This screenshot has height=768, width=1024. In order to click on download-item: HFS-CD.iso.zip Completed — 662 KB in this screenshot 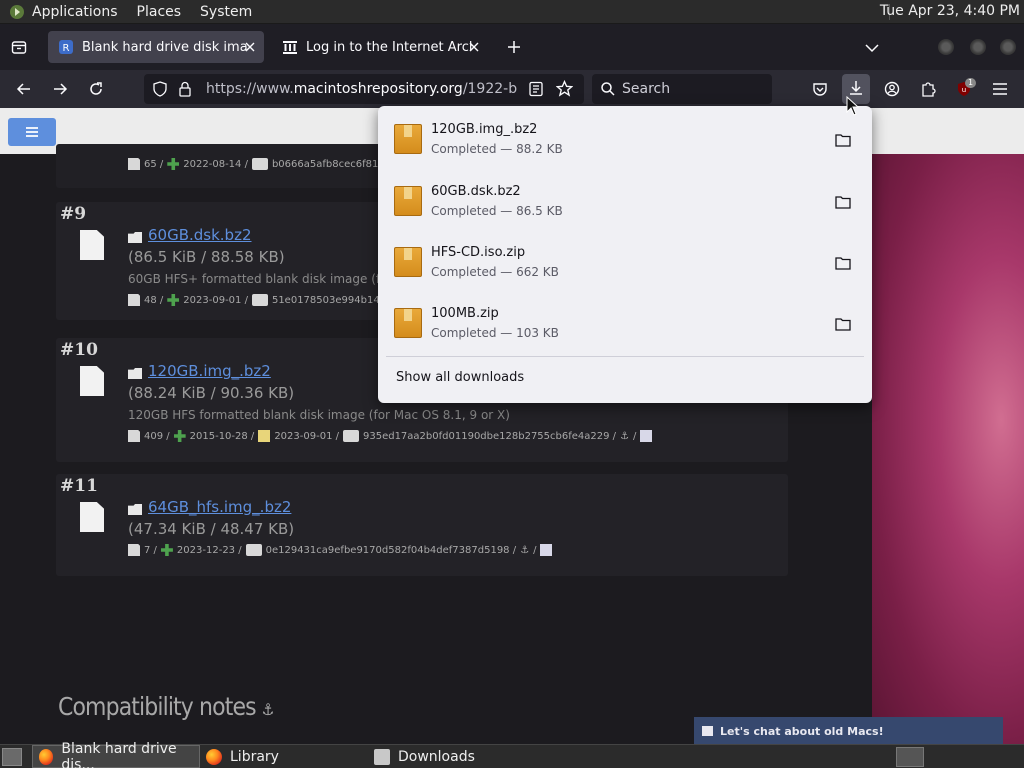, I will do `click(625, 264)`.